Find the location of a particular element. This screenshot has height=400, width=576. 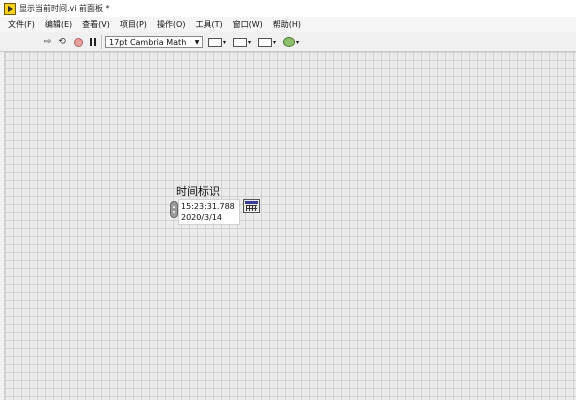

abort-execution-icon is located at coordinates (78, 42).